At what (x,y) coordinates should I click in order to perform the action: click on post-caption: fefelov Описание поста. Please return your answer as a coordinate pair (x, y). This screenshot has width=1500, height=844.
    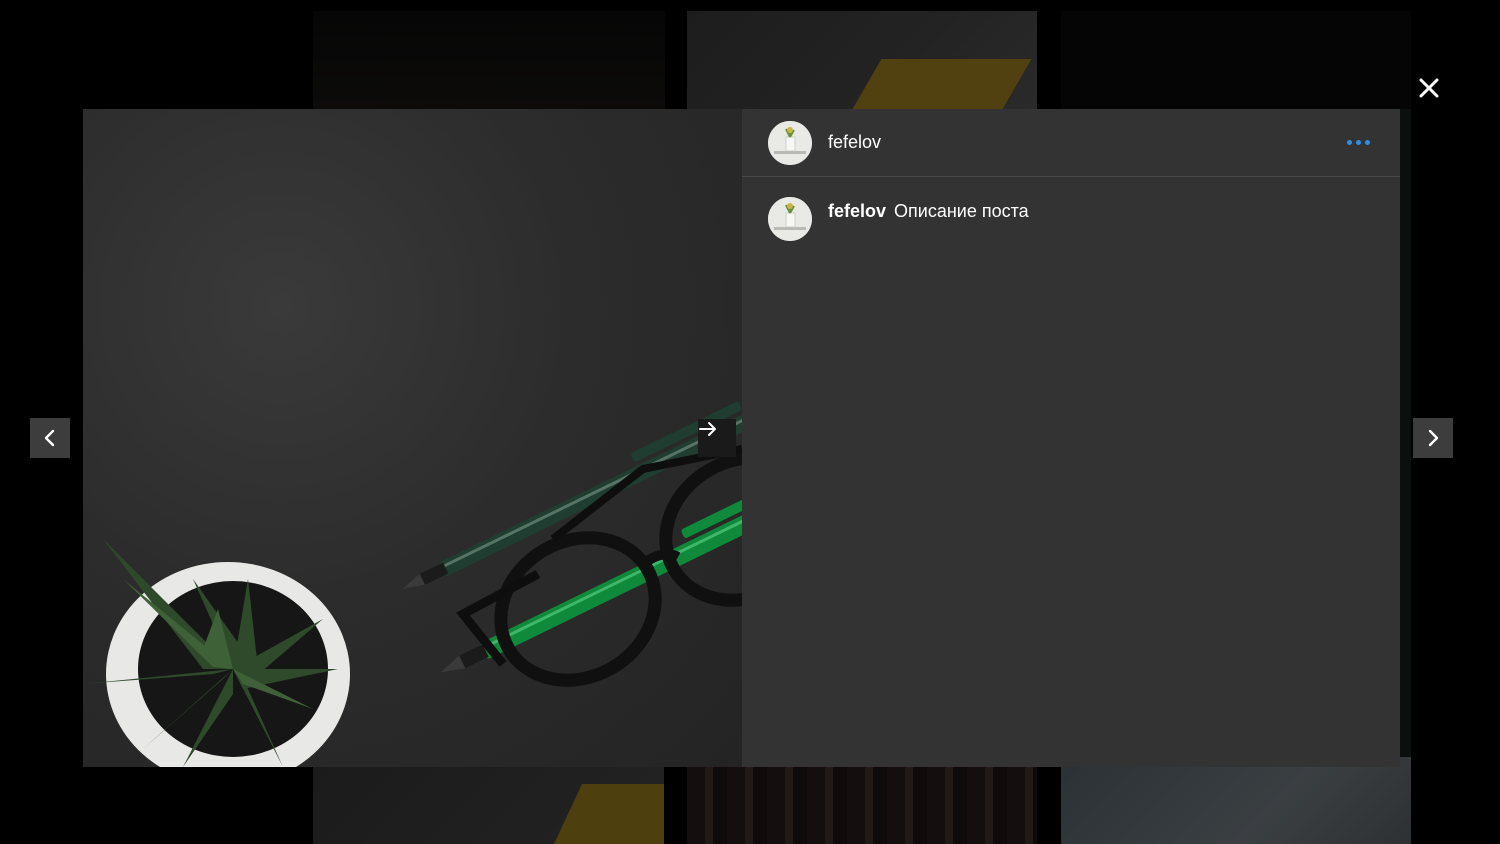
    Looking at the image, I should click on (1071, 219).